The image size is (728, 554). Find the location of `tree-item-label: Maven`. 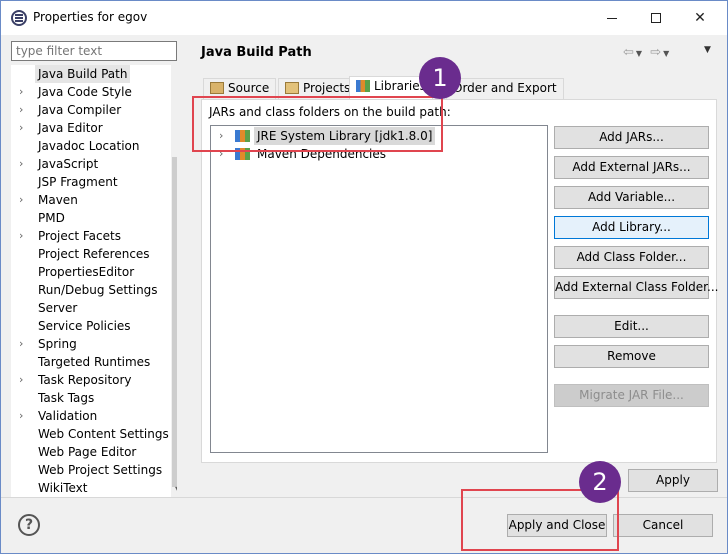

tree-item-label: Maven is located at coordinates (58, 200).